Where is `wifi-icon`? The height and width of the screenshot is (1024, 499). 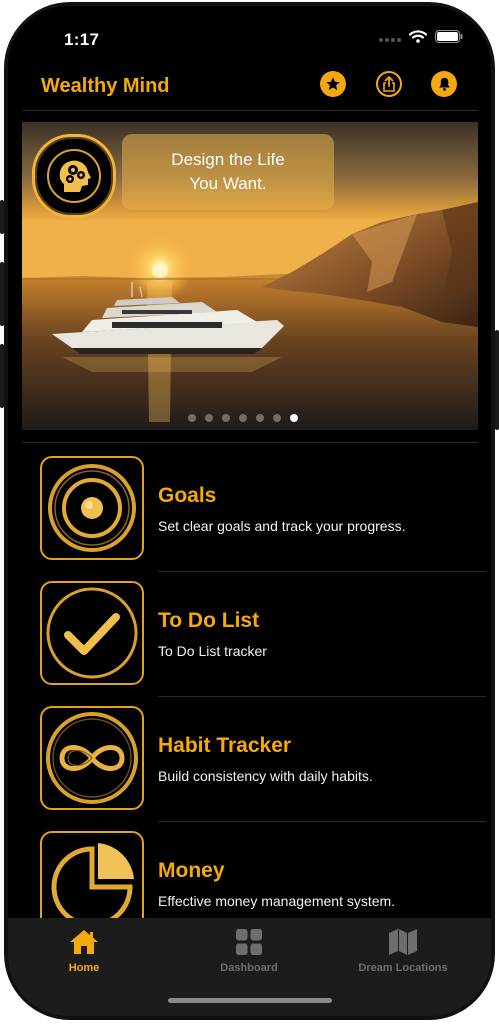
wifi-icon is located at coordinates (418, 36).